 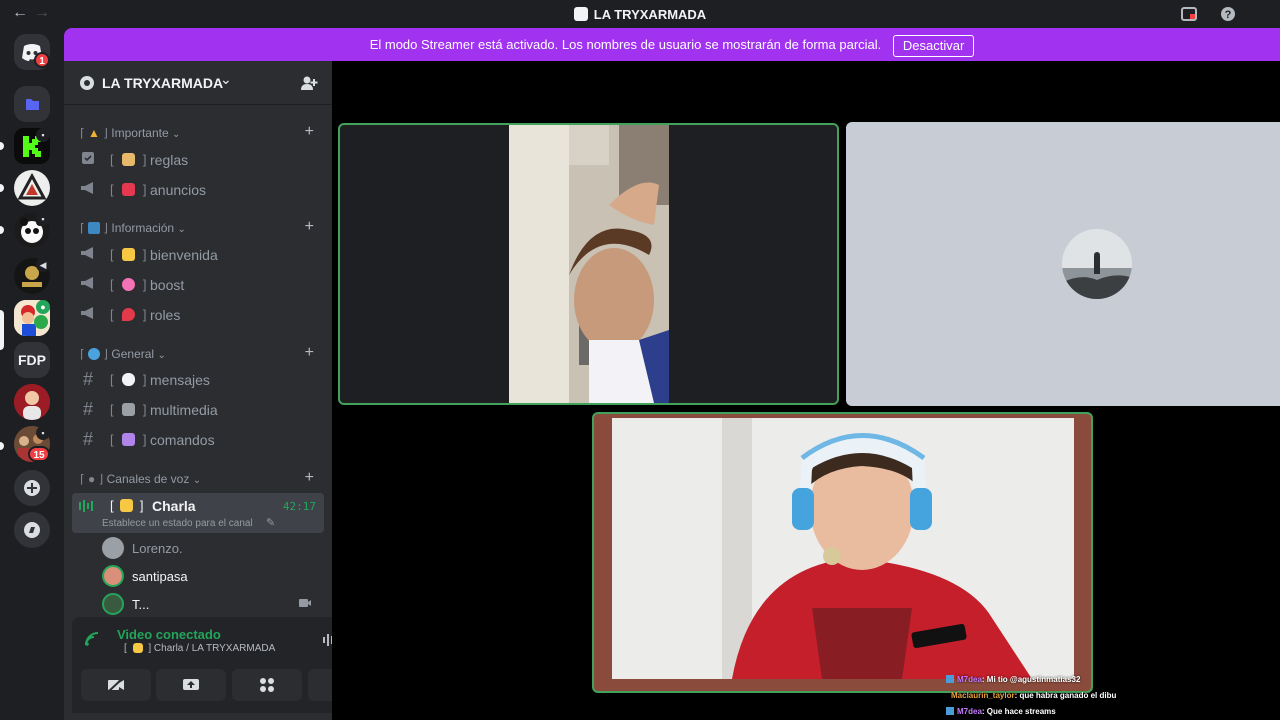 I want to click on channel-anuncios: [ ] anuncios, so click(x=198, y=190).